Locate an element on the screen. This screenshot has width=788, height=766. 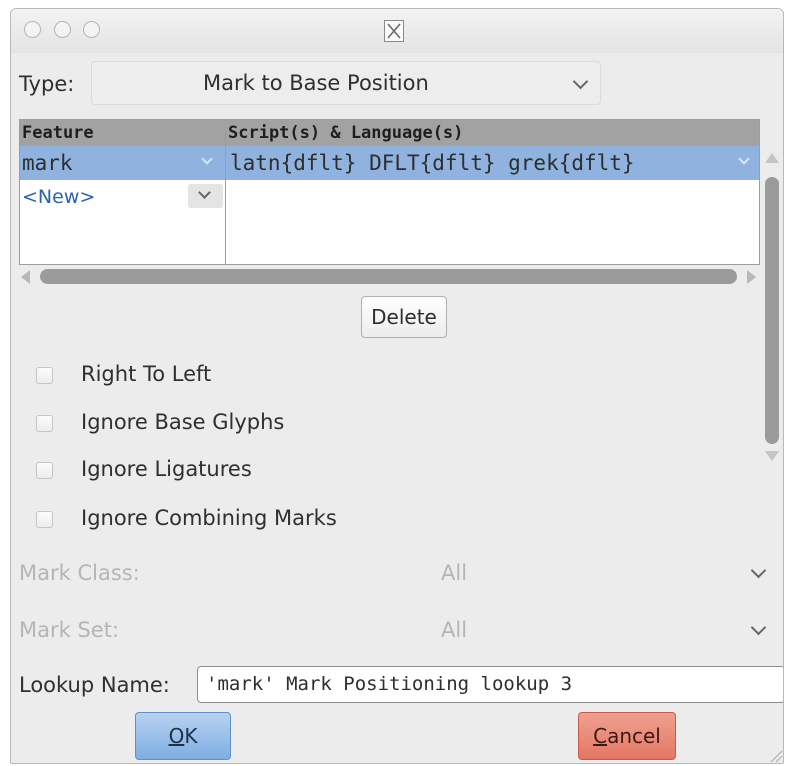
scripts-column-header: Script(s) & Language(s) is located at coordinates (492, 133).